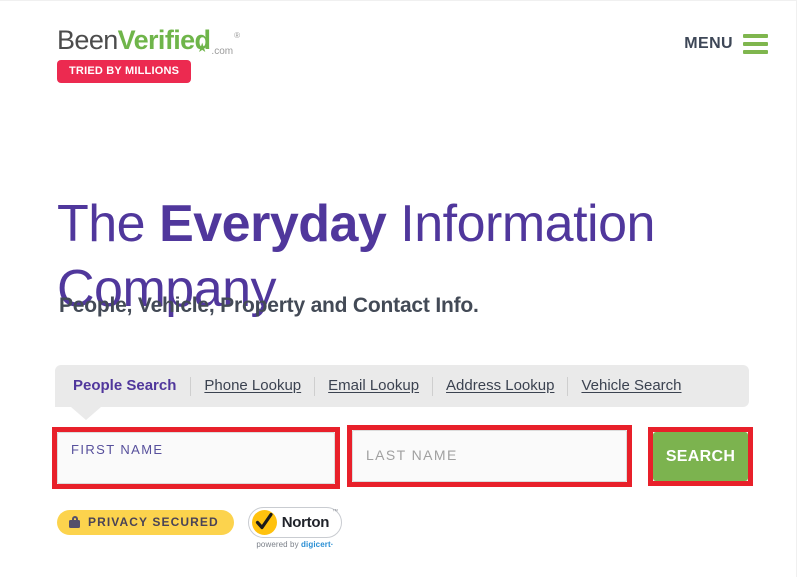  Describe the element at coordinates (196, 458) in the screenshot. I see `highlight-box-first-name` at that location.